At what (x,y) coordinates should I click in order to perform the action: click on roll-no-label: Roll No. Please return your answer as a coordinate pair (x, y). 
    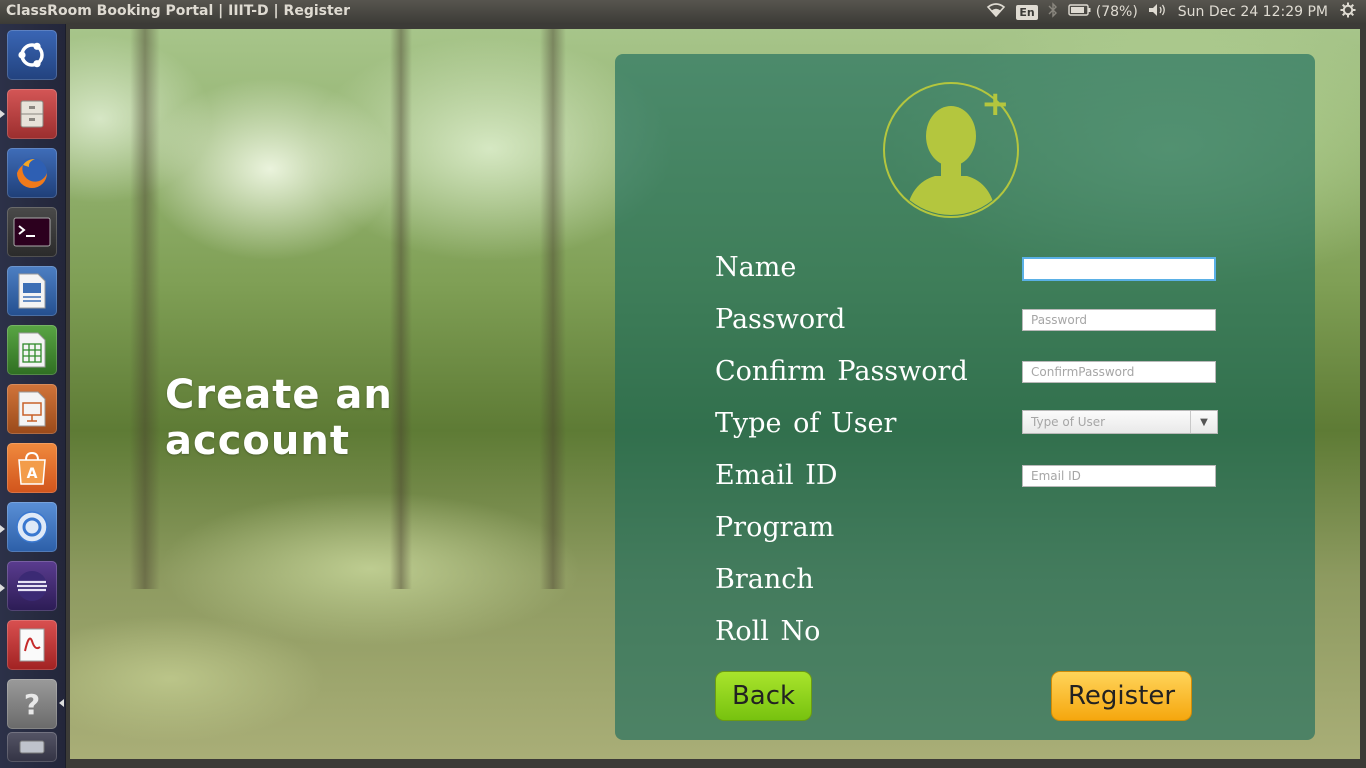
    Looking at the image, I should click on (768, 631).